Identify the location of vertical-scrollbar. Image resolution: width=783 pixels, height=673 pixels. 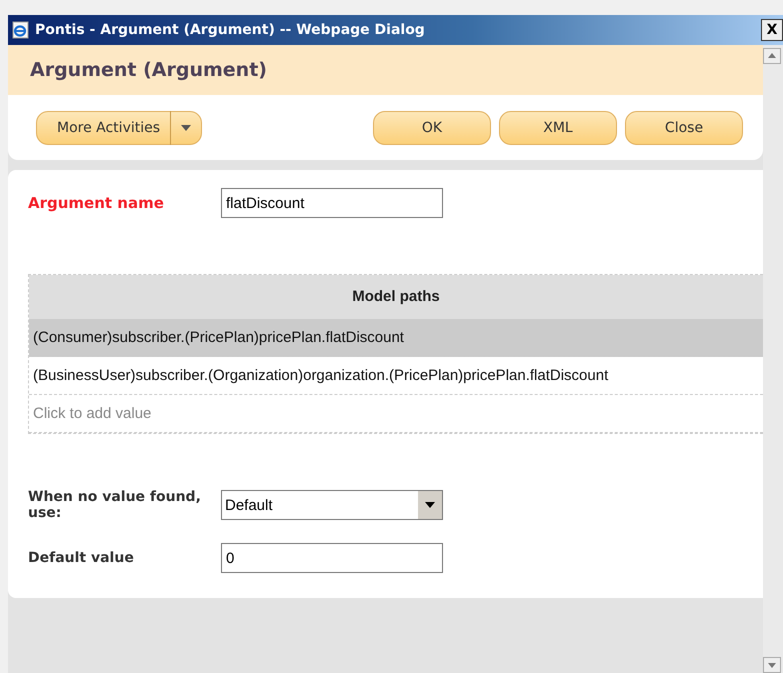
(773, 359).